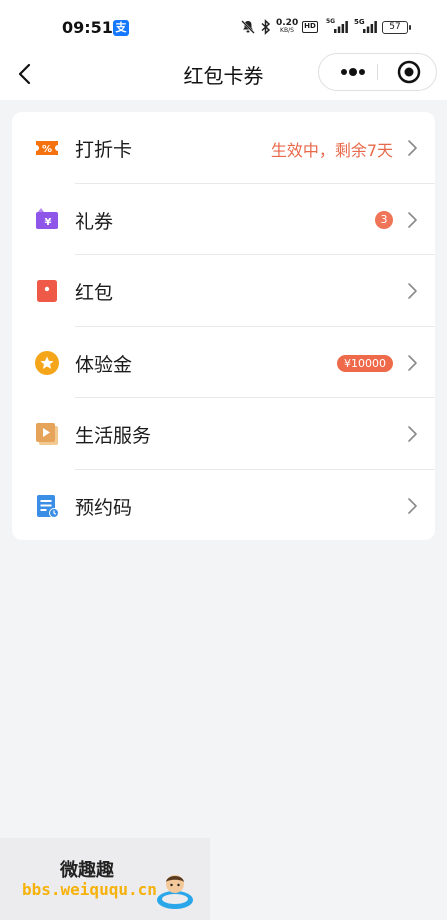 The height and width of the screenshot is (920, 447). I want to click on list-item-label: 红包, so click(94, 293).